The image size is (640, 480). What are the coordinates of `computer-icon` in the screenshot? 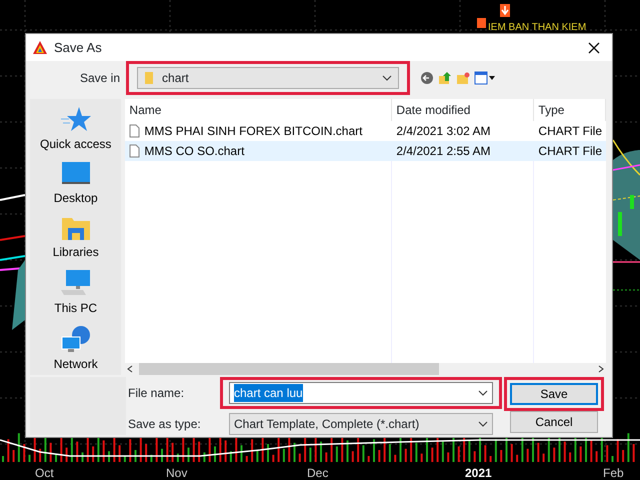 It's located at (75, 283).